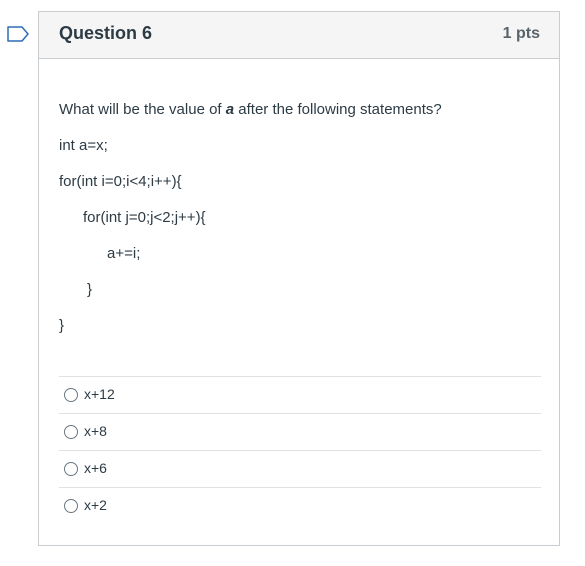  Describe the element at coordinates (18, 34) in the screenshot. I see `flag-question-icon` at that location.